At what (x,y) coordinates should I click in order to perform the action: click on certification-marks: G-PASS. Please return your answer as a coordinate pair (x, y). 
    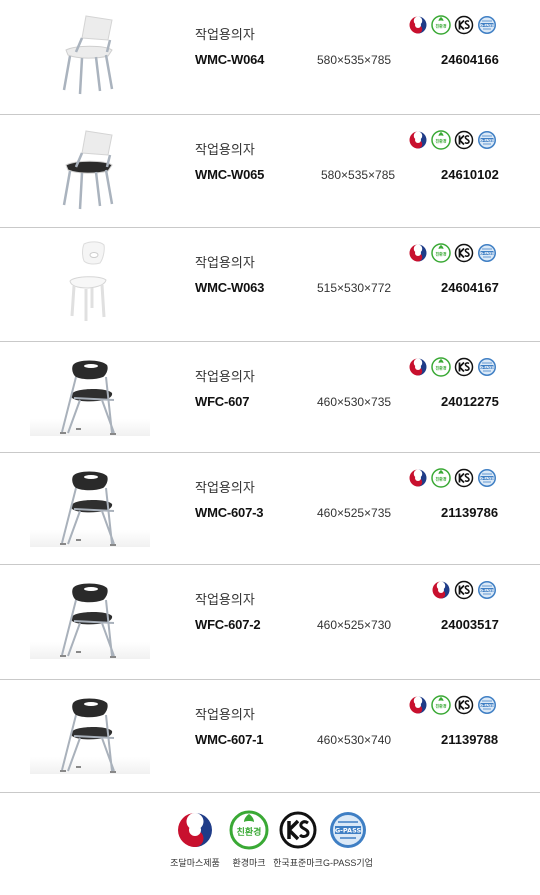
    Looking at the image, I should click on (464, 590).